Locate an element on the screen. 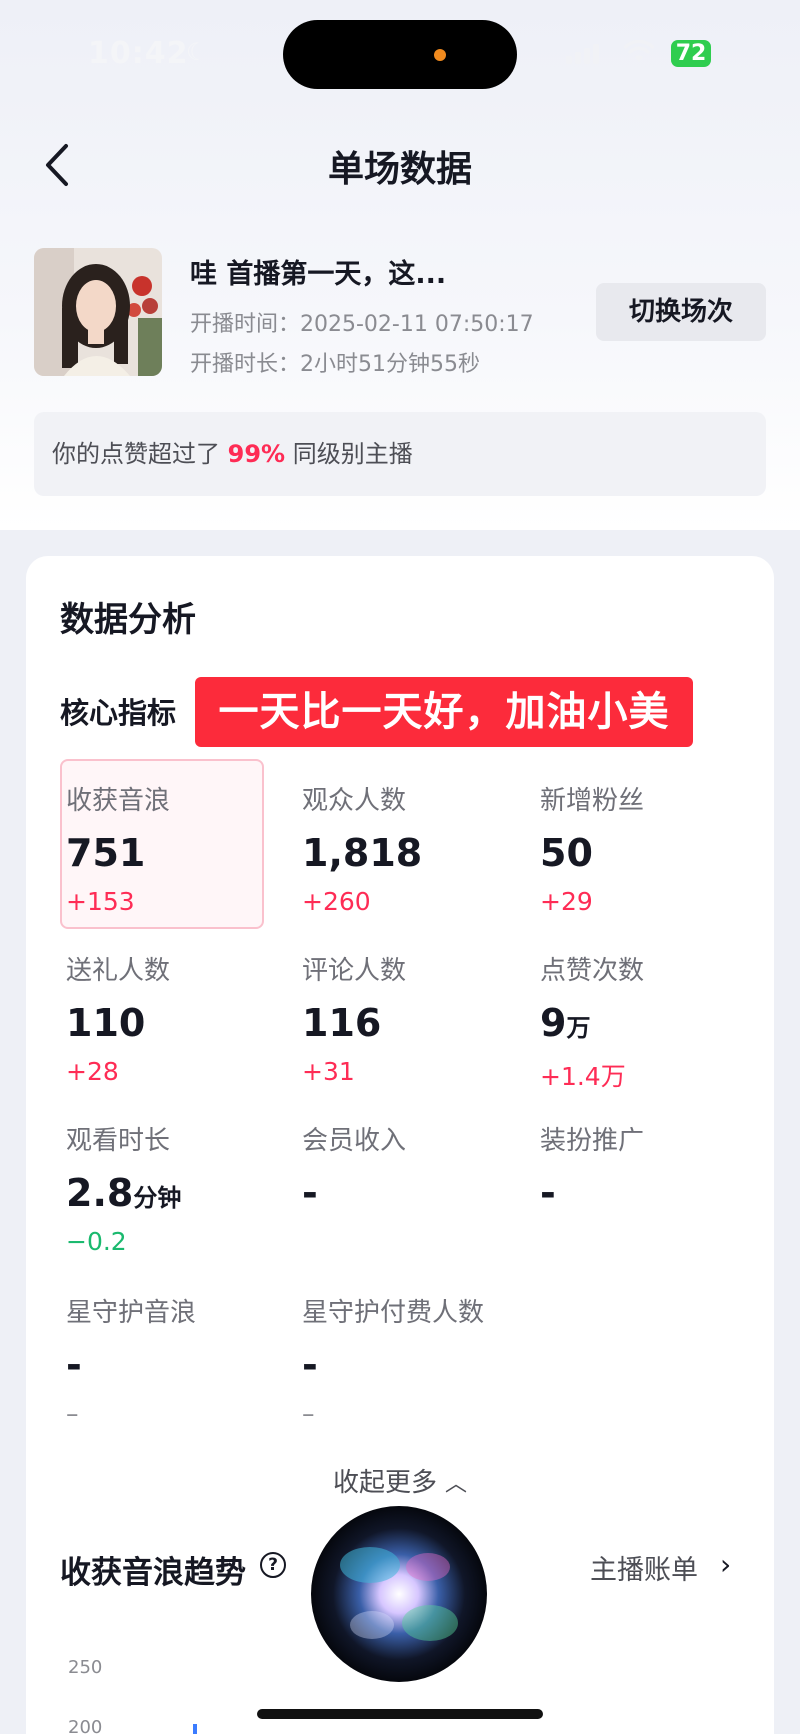 Image resolution: width=800 pixels, height=1734 pixels. live-start-time: 开播时间：2025-02-11 07:50:17 is located at coordinates (362, 324).